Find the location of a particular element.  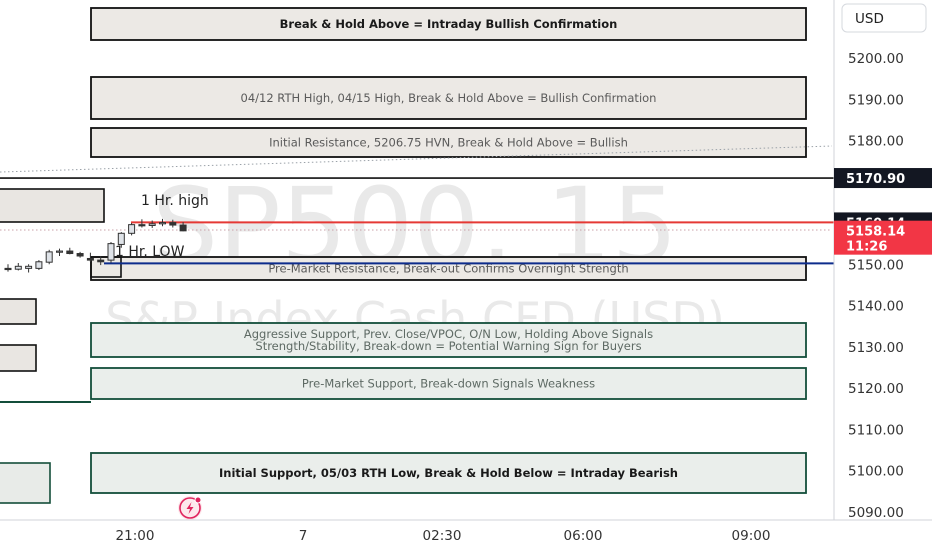

y-tick-9: 5090.00 is located at coordinates (876, 513).